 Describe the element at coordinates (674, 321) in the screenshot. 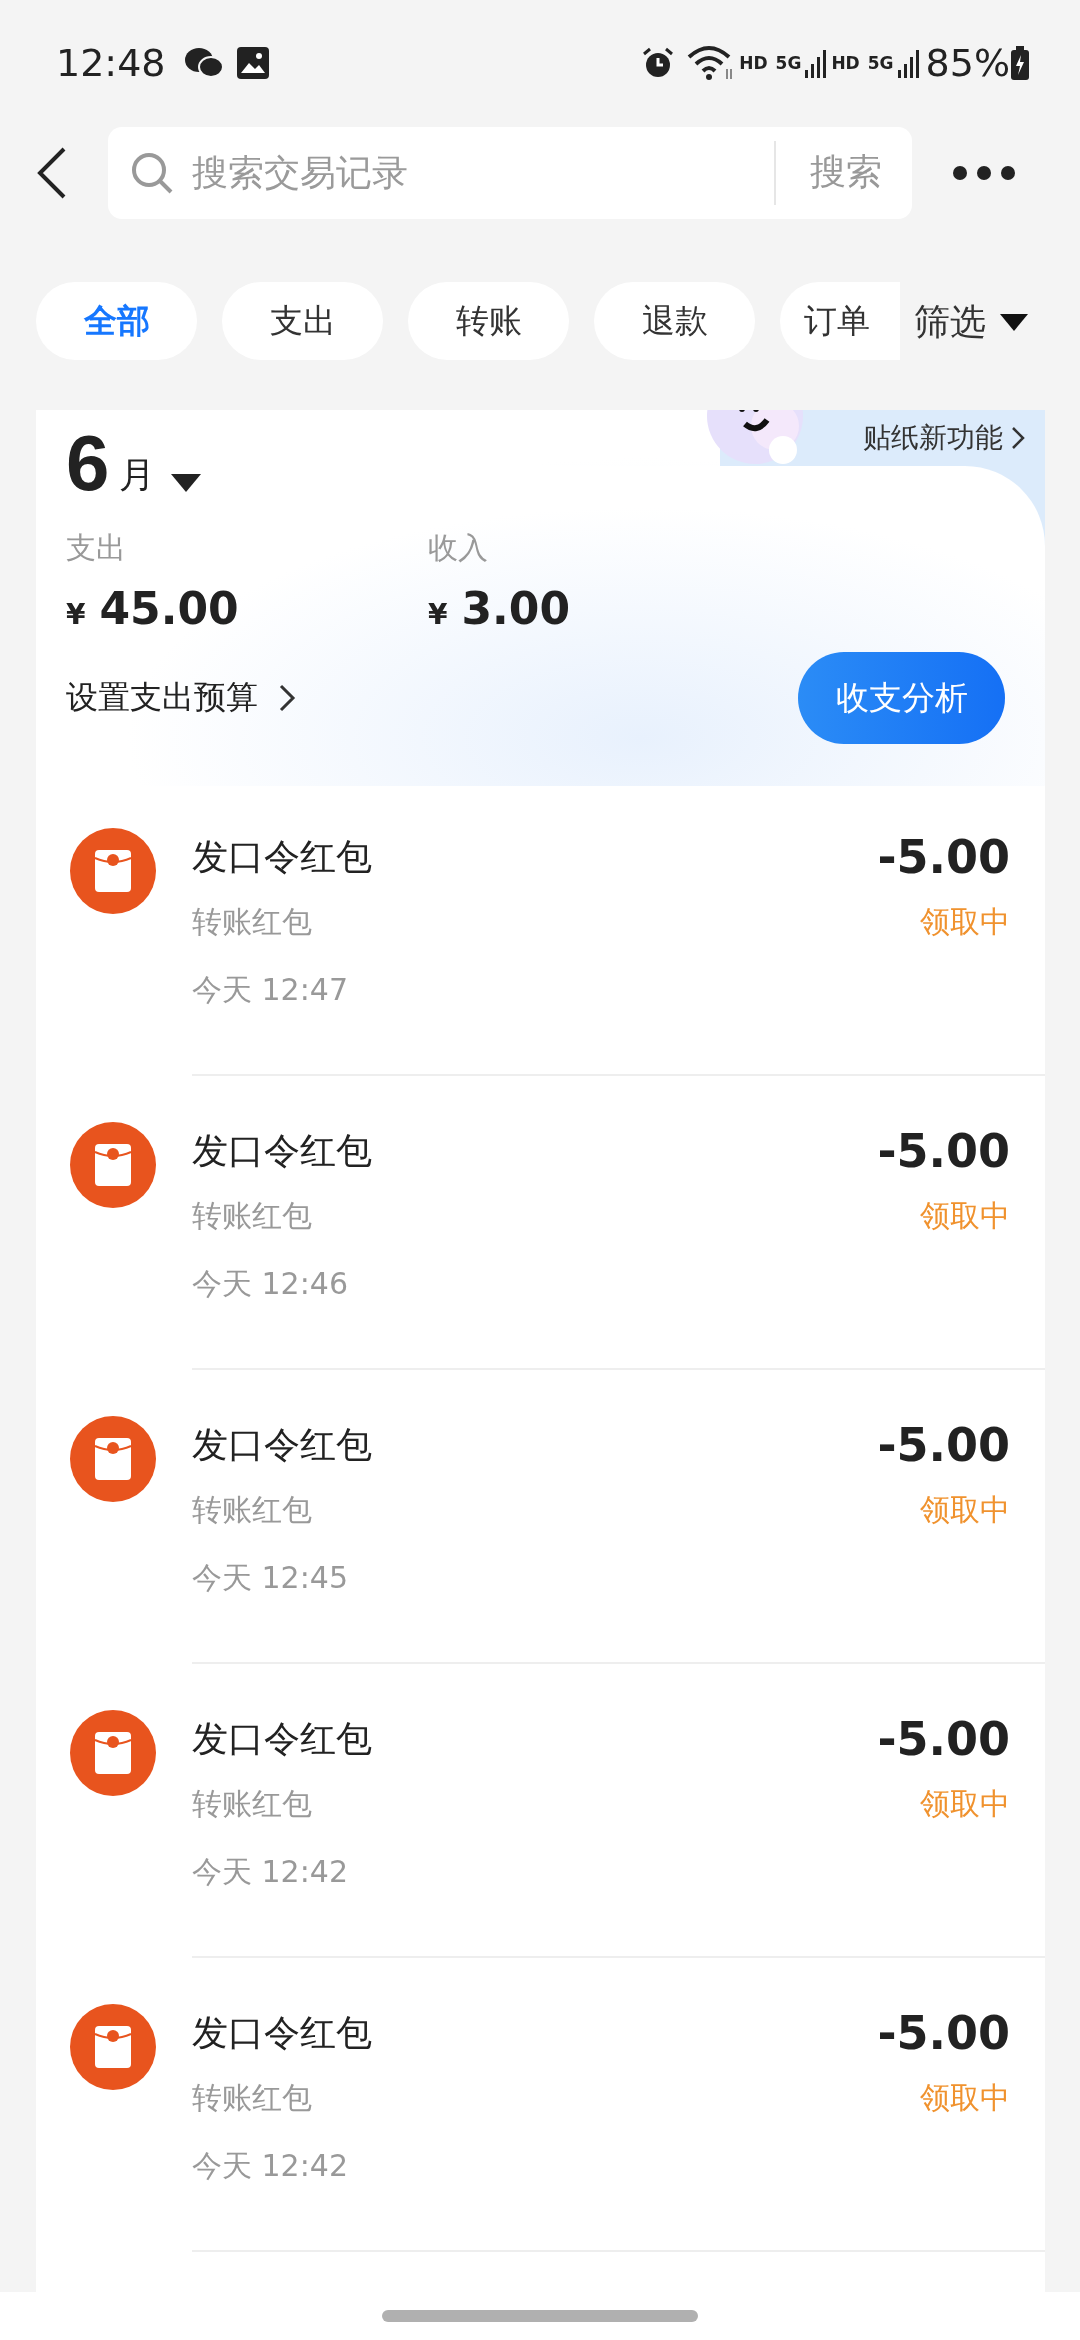

I see `filter-chip: 退款` at that location.